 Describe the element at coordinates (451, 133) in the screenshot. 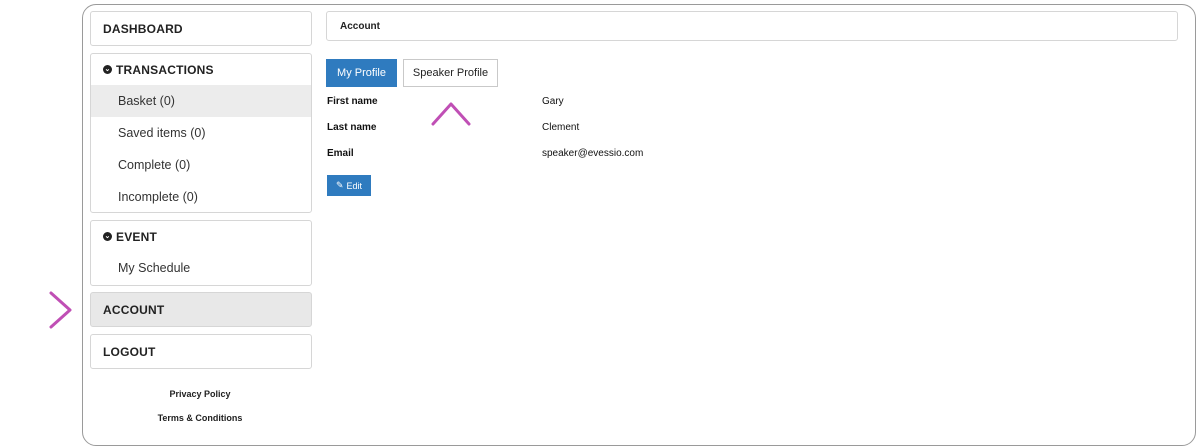

I see `arrow-up-icon` at that location.